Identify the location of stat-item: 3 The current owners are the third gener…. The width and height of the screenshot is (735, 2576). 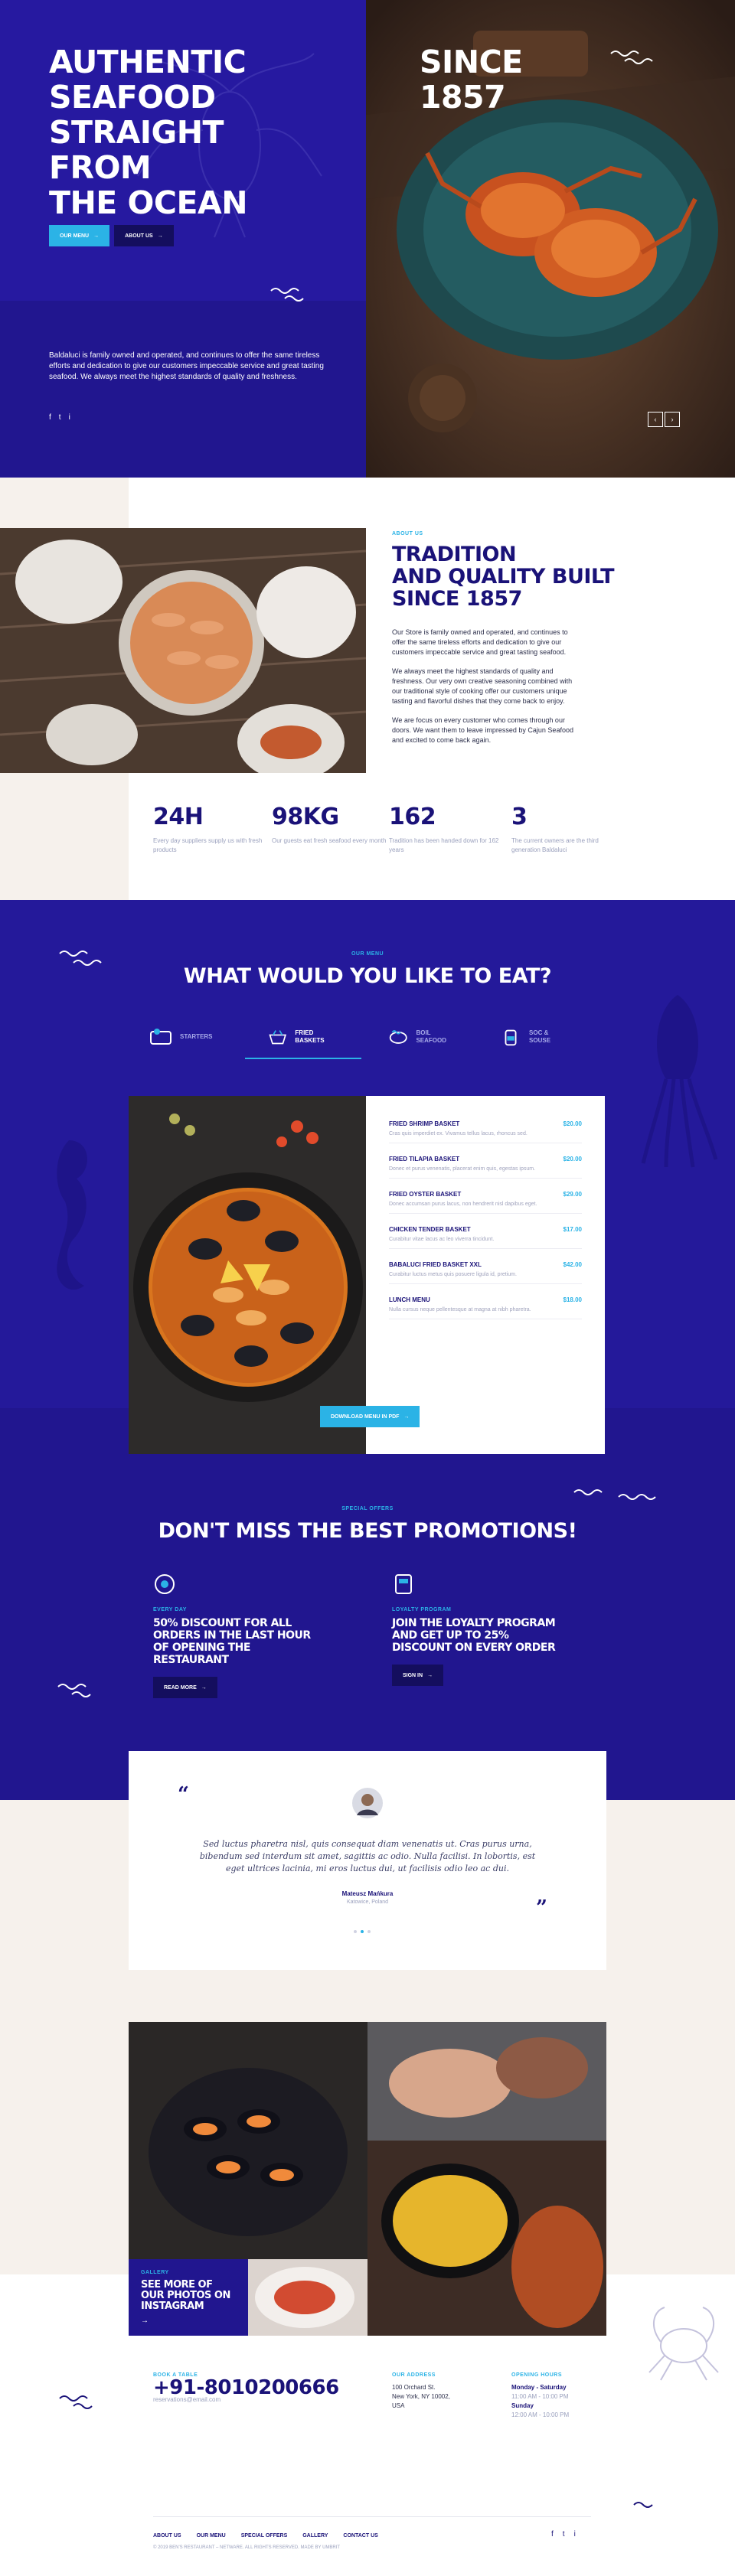
(567, 829).